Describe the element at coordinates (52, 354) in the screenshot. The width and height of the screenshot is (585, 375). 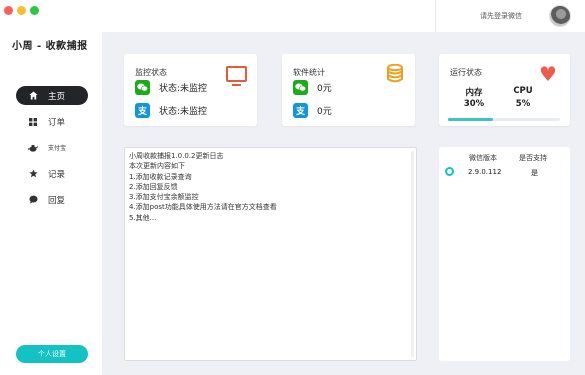
I see `personal-settings-button: 个人设置` at that location.